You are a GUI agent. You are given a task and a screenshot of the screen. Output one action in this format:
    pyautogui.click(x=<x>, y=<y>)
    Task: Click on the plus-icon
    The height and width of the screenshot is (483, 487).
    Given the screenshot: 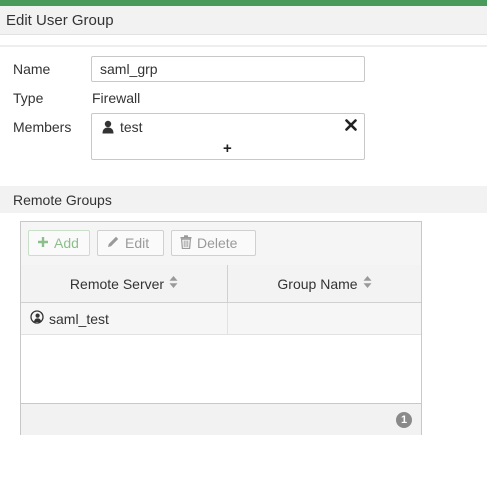 What is the action you would take?
    pyautogui.click(x=43, y=243)
    